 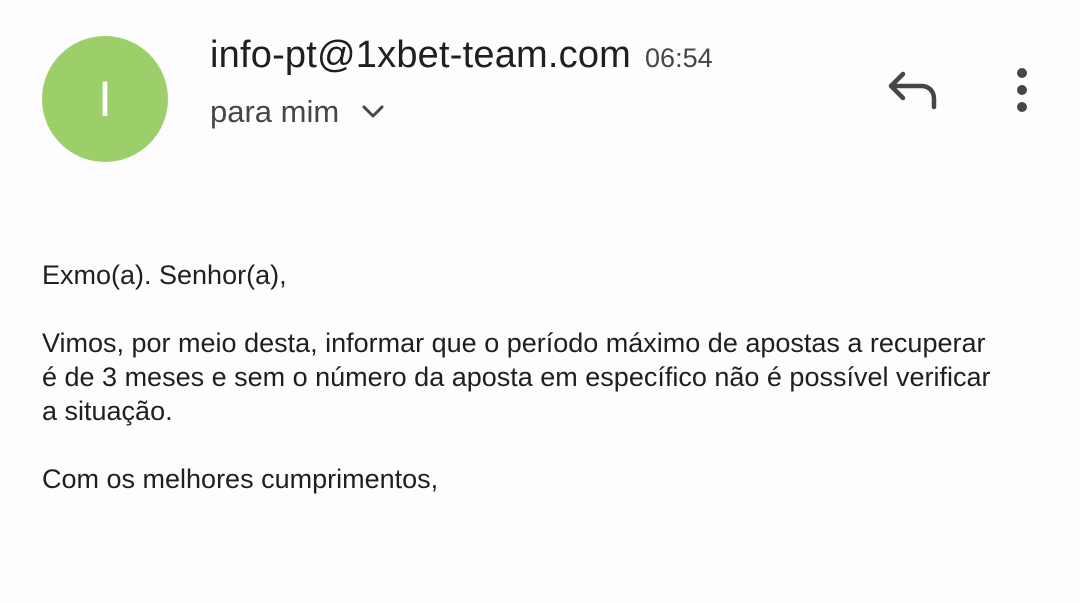 I want to click on sender-line: info-pt@1xbet-team.com 06:54, so click(x=461, y=55).